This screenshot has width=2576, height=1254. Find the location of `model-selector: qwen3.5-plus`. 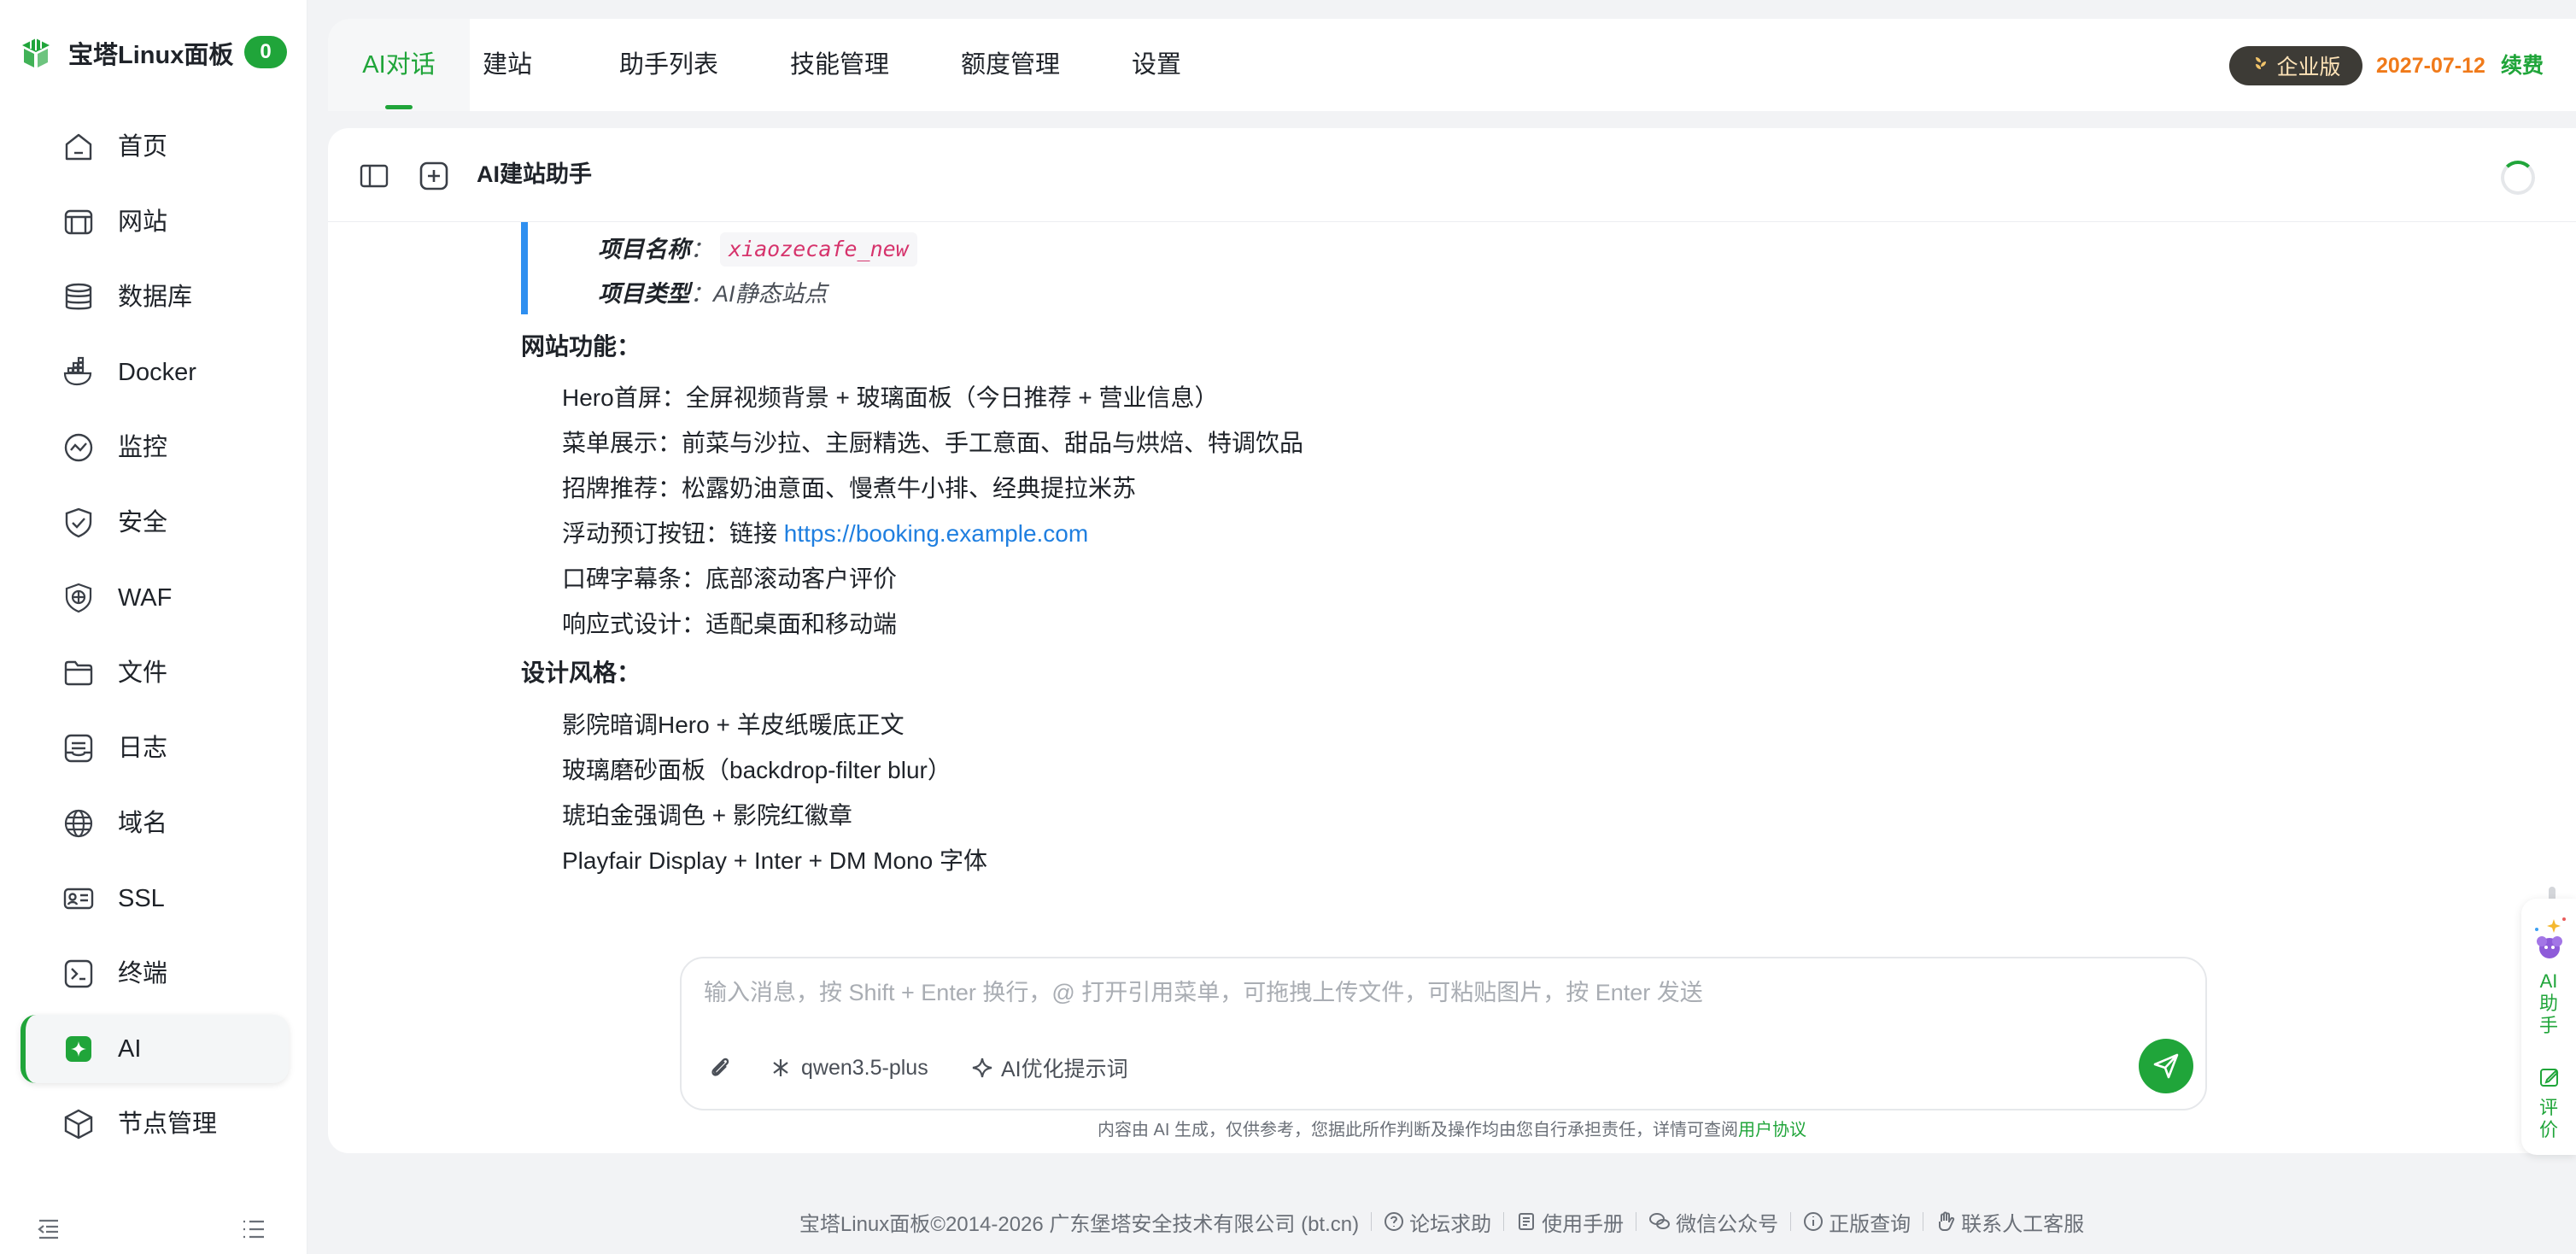

model-selector: qwen3.5-plus is located at coordinates (848, 1068).